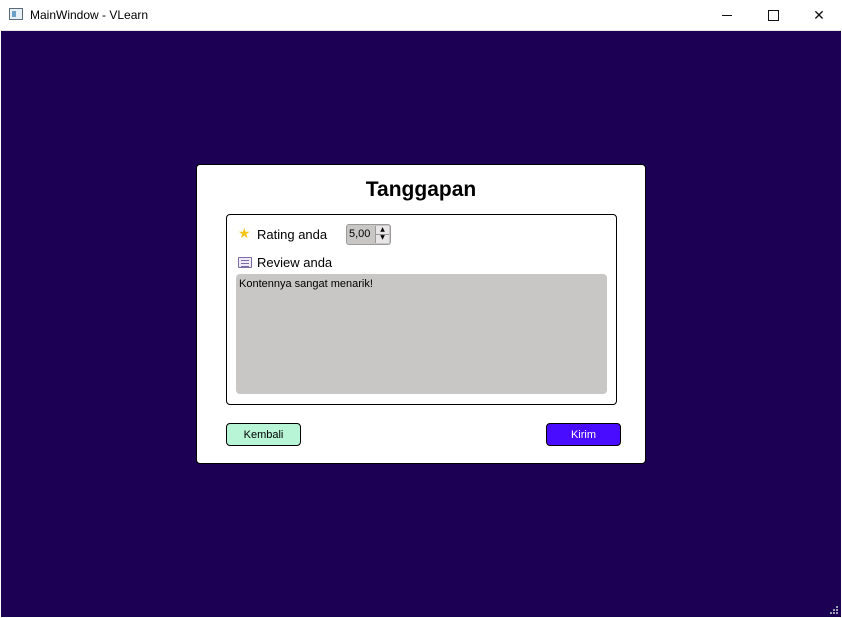 This screenshot has width=842, height=618. I want to click on page-title: Tanggapan, so click(421, 189).